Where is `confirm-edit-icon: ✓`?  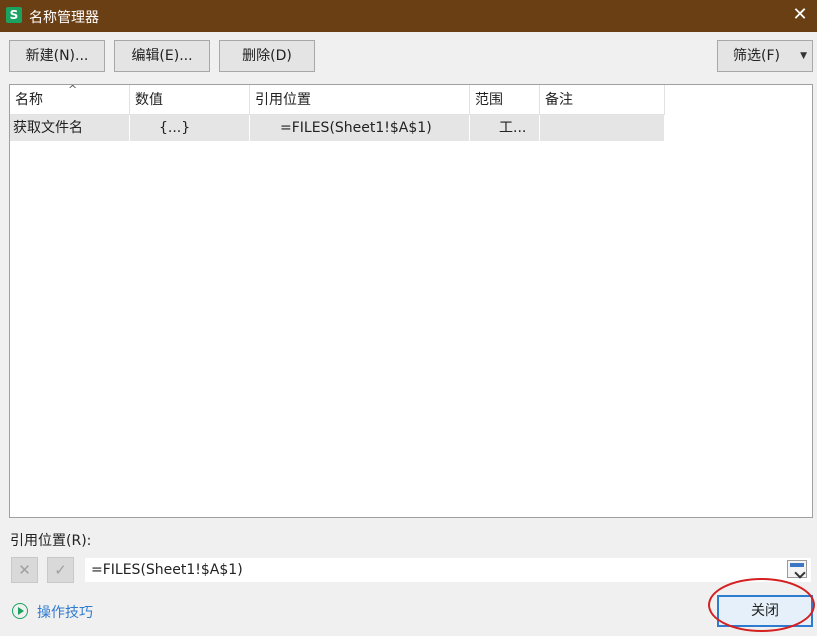 confirm-edit-icon: ✓ is located at coordinates (60, 570).